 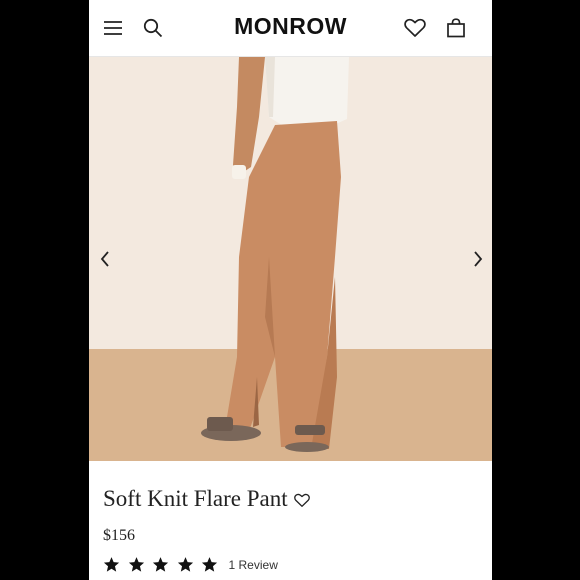 I want to click on review-count-link: 1 Review, so click(x=253, y=565).